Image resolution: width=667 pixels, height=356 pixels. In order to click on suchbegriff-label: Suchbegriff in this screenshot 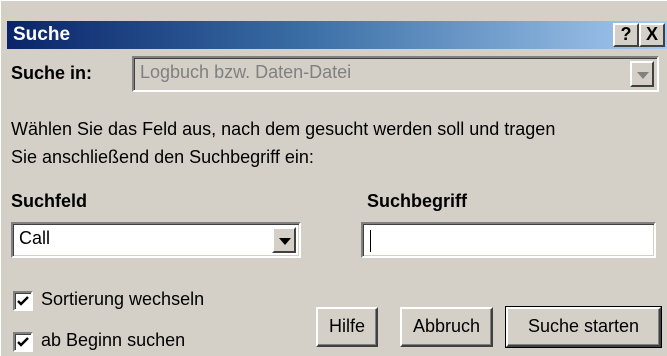, I will do `click(417, 201)`.